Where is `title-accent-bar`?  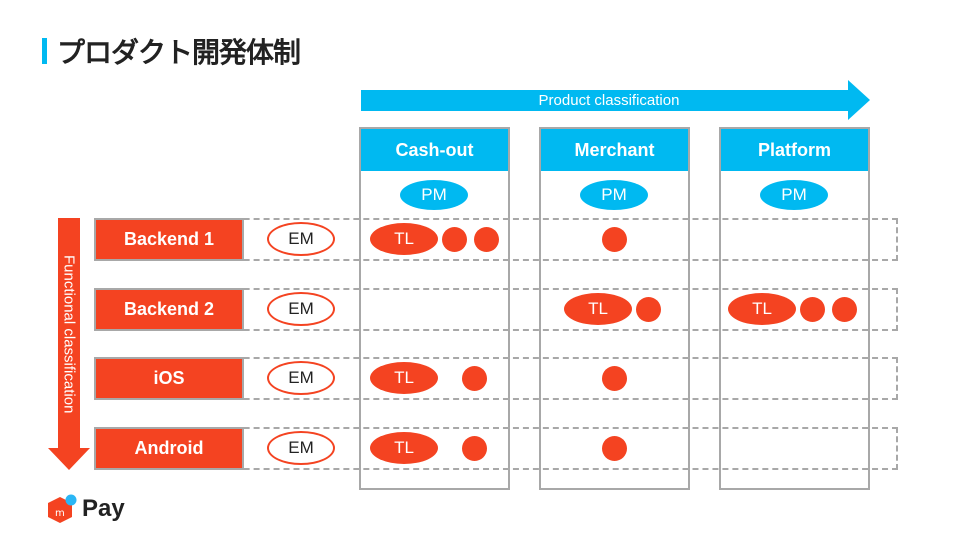
title-accent-bar is located at coordinates (44, 51).